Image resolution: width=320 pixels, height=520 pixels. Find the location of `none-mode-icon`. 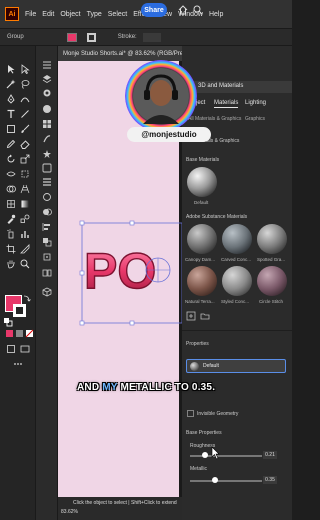

none-mode-icon is located at coordinates (30, 334).